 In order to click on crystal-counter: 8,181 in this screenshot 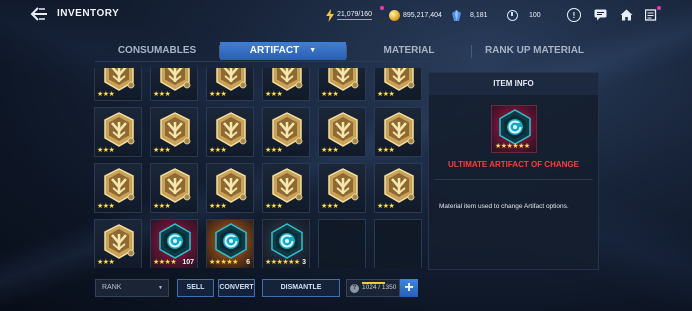, I will do `click(470, 15)`.